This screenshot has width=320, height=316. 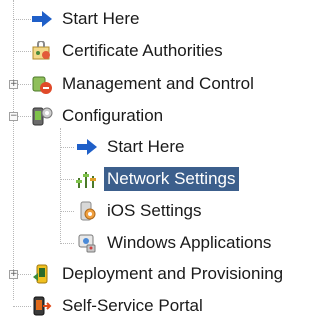 I want to click on tree-item-management-and-control: Management and Control, so click(x=144, y=84).